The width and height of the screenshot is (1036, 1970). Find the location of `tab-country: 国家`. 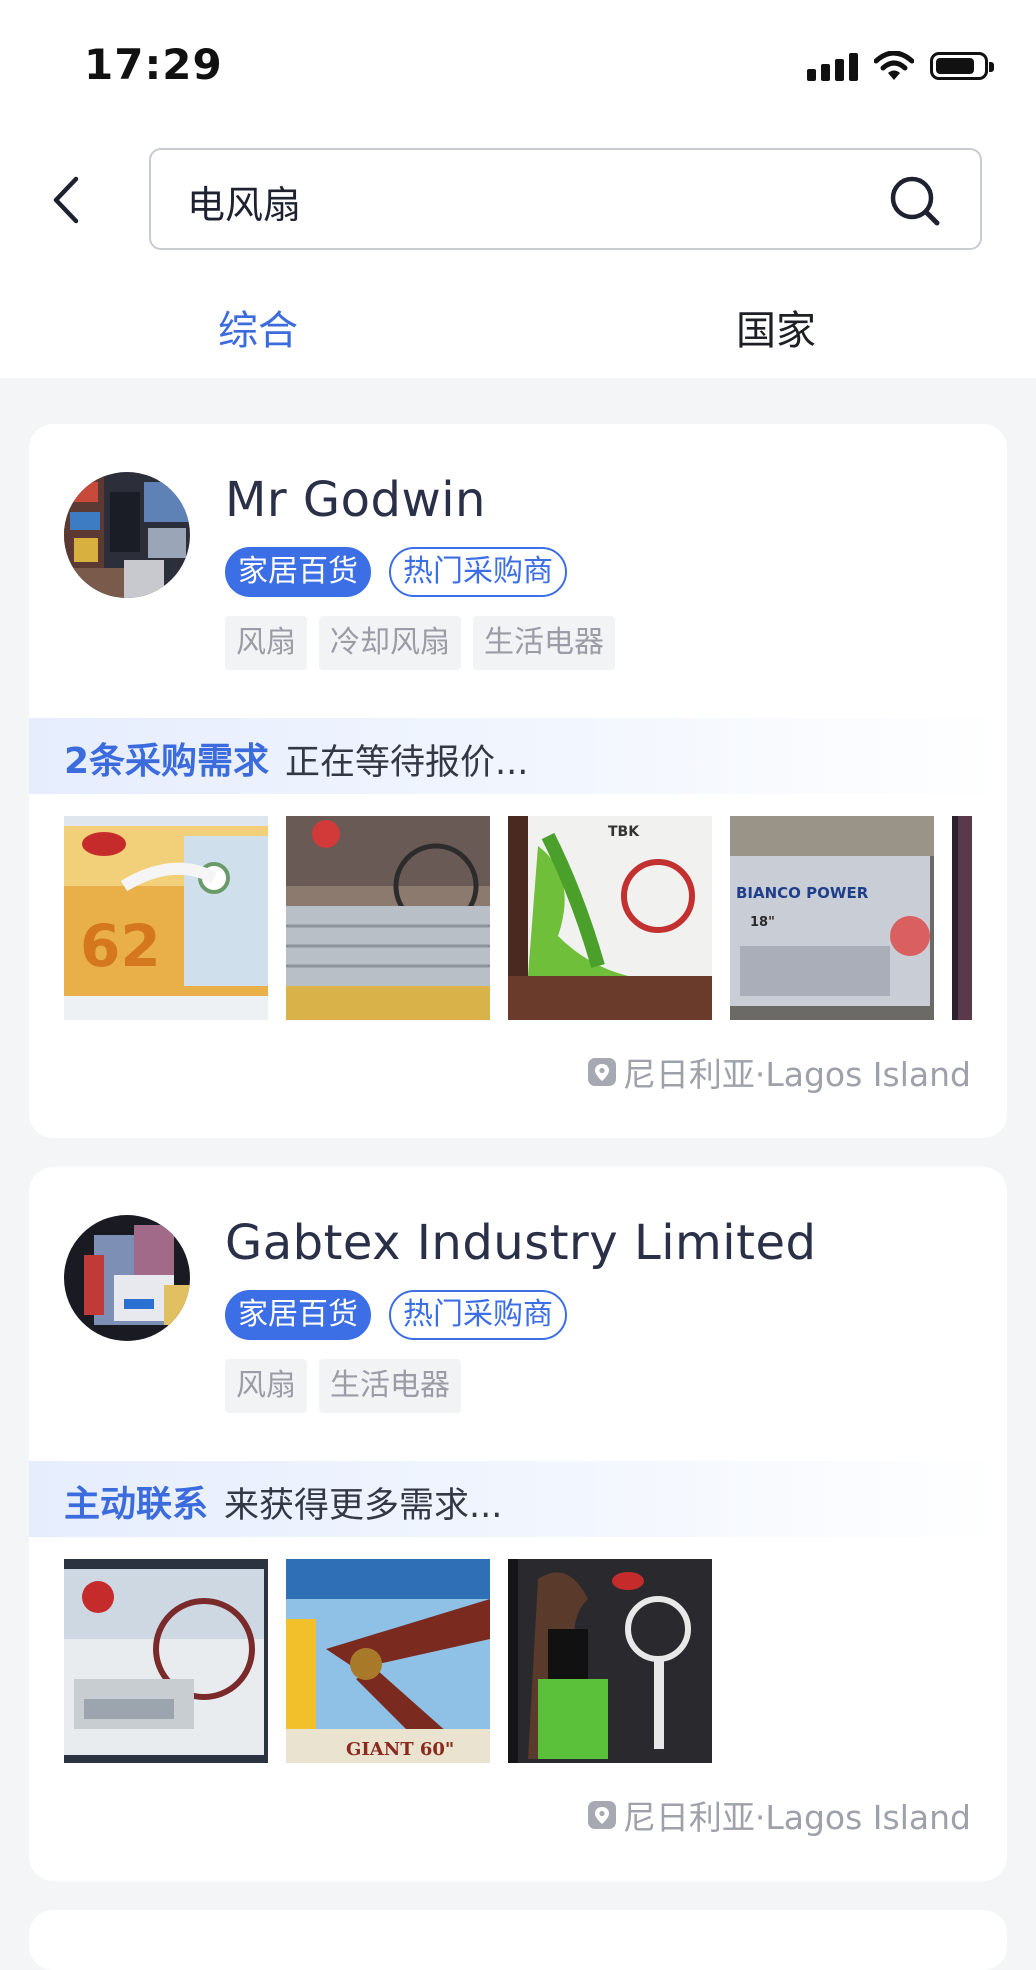

tab-country: 国家 is located at coordinates (776, 327).